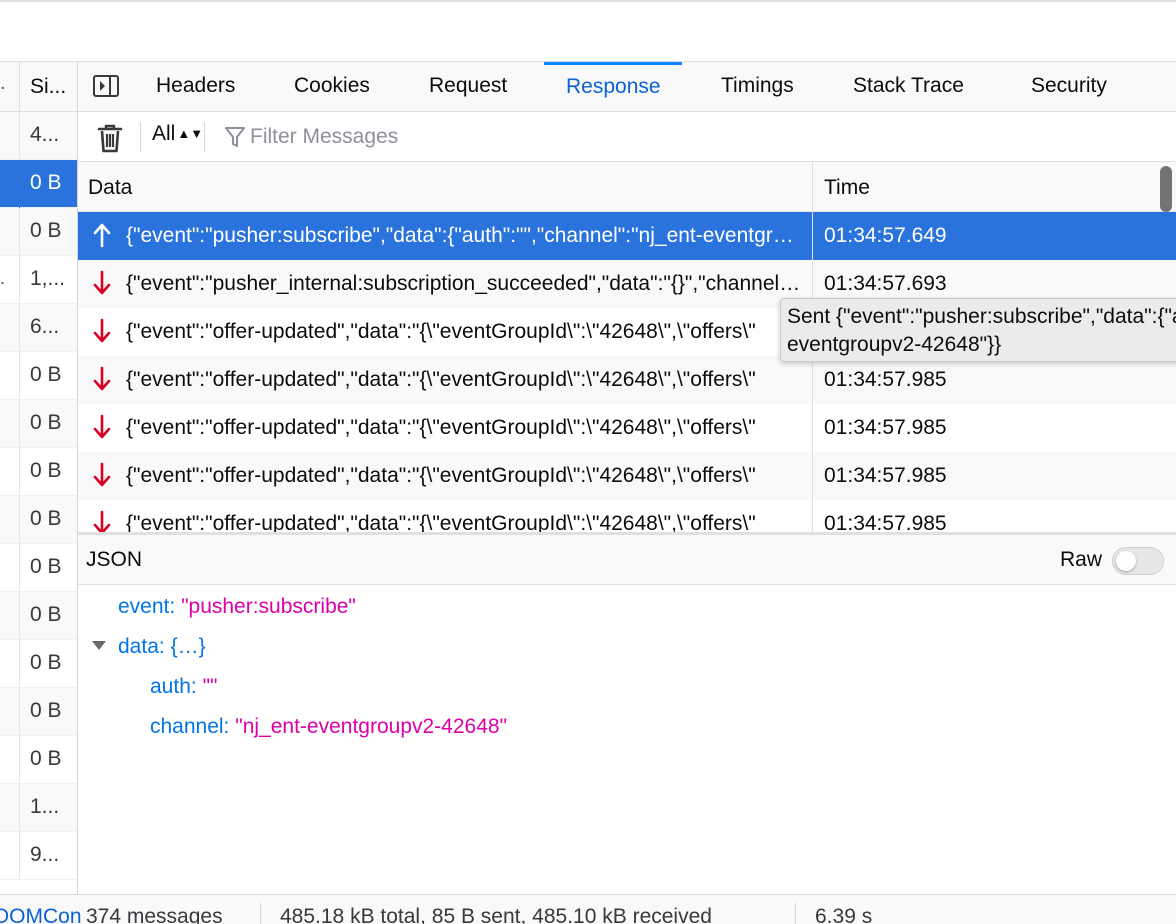  I want to click on json-key: channel:, so click(190, 726).